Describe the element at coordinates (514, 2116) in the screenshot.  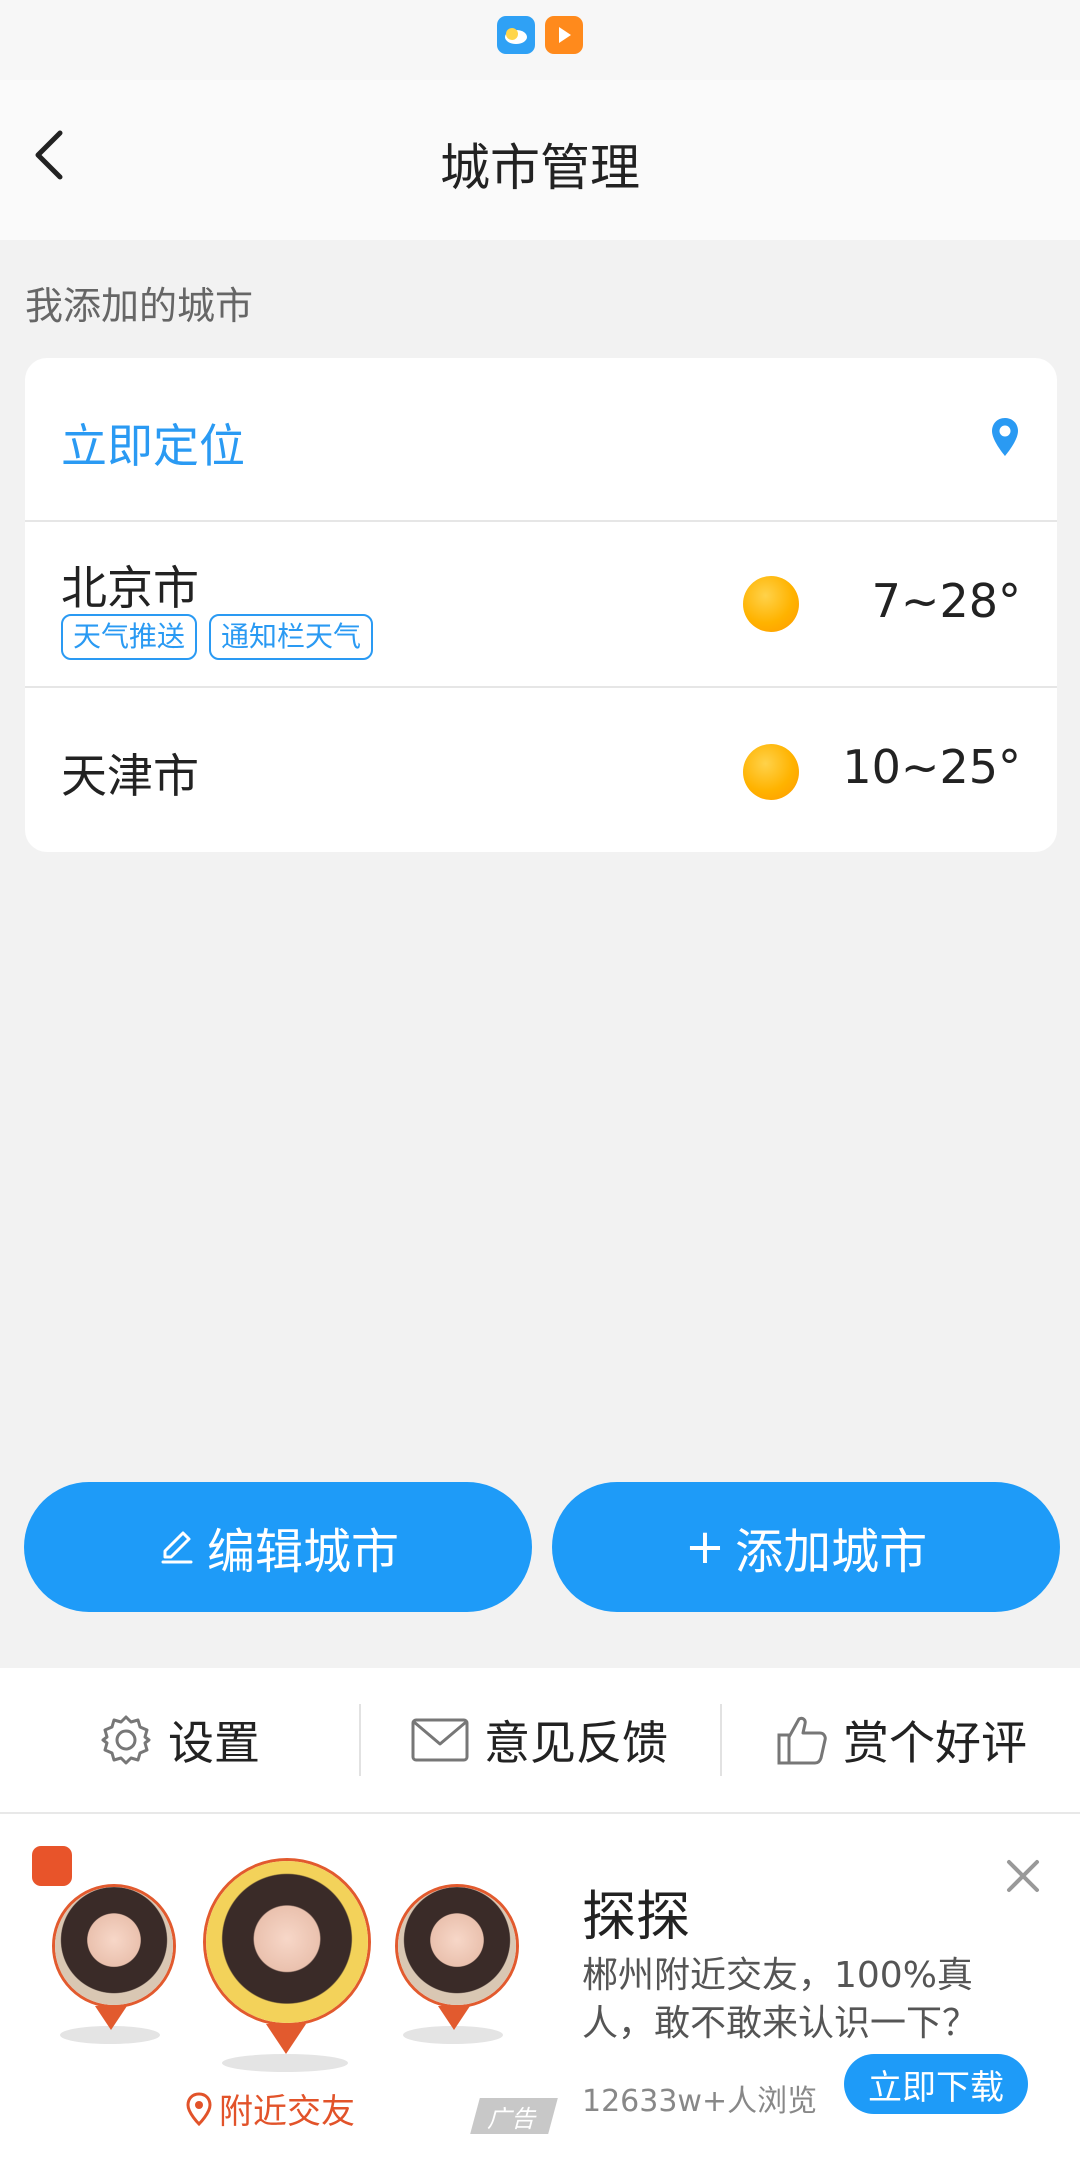
I see `ad-badge: 广告` at that location.